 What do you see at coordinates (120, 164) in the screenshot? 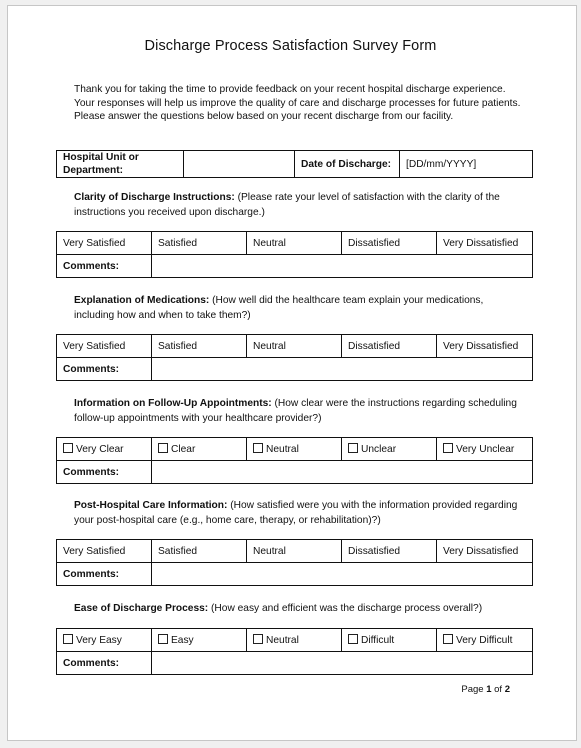
I see `hospital-unit-label: Hospital Unit or Department:` at bounding box center [120, 164].